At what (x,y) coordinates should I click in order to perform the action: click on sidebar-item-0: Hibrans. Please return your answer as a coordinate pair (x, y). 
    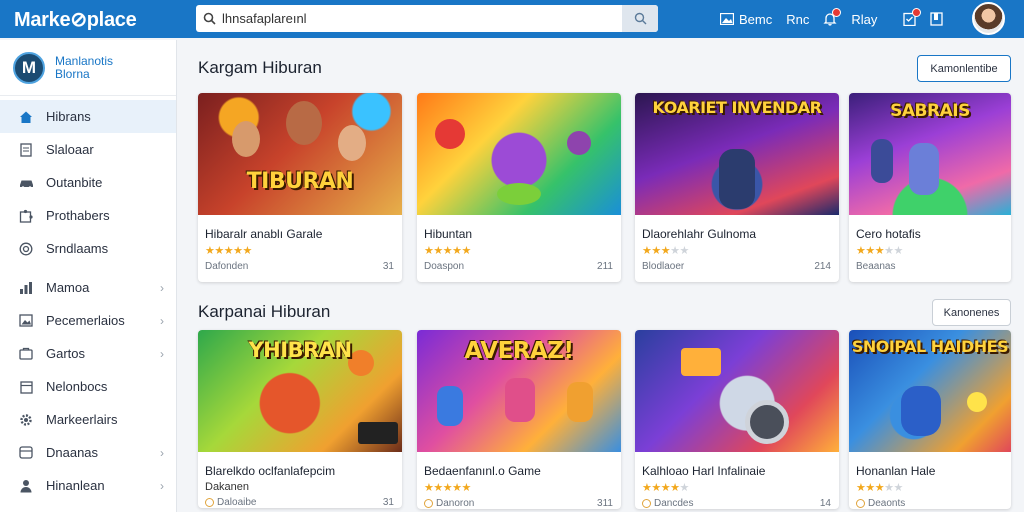
    Looking at the image, I should click on (88, 116).